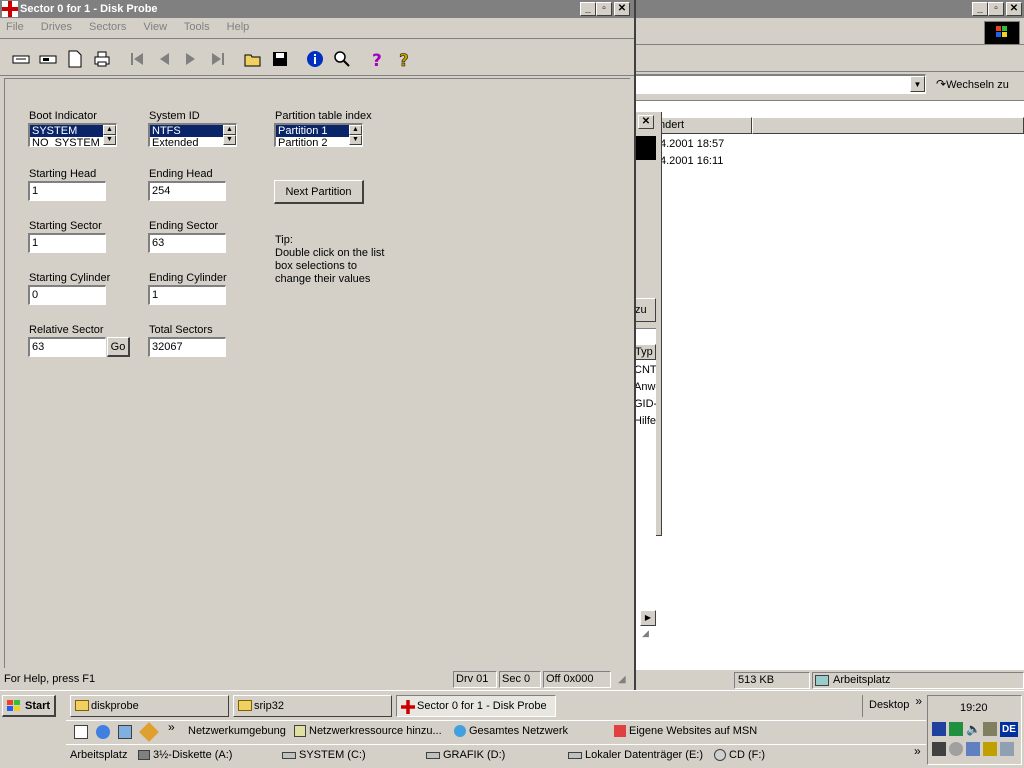  What do you see at coordinates (155, 27) in the screenshot?
I see `menu-view: View` at bounding box center [155, 27].